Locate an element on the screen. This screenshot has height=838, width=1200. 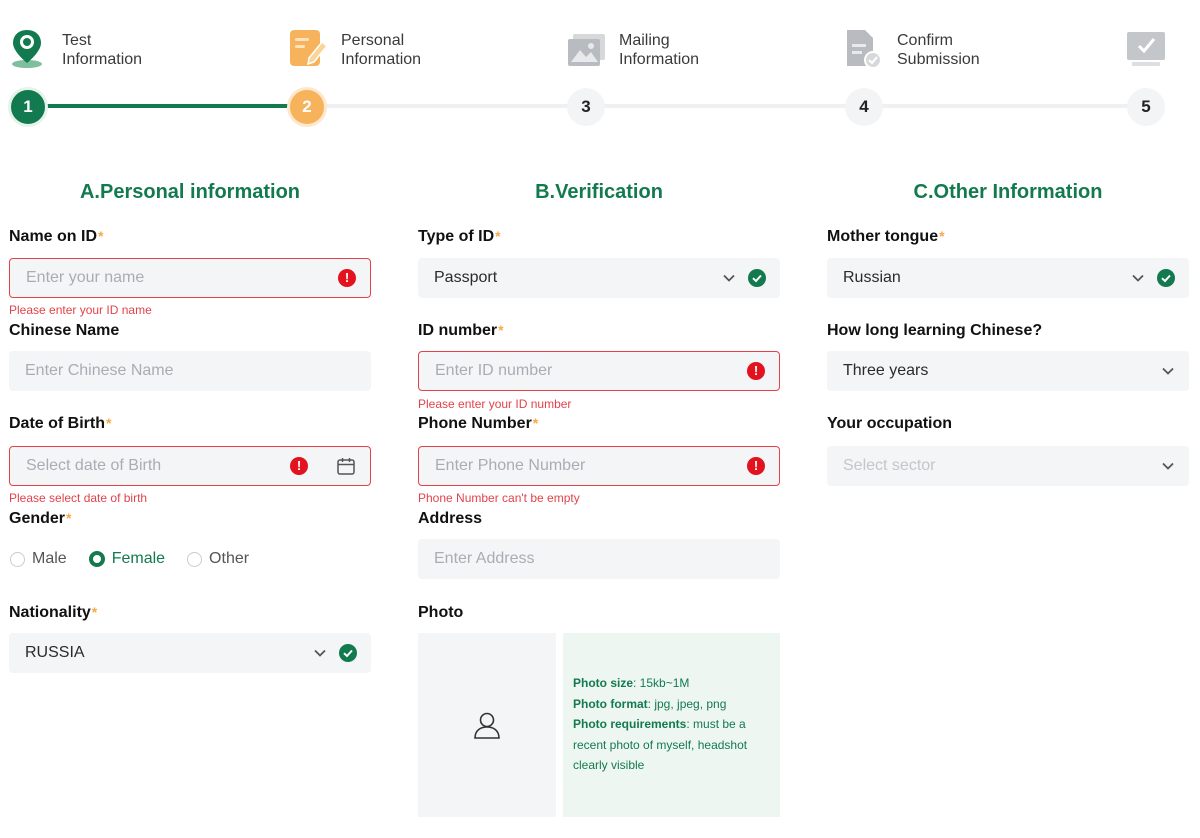
image-gallery-icon is located at coordinates (586, 50).